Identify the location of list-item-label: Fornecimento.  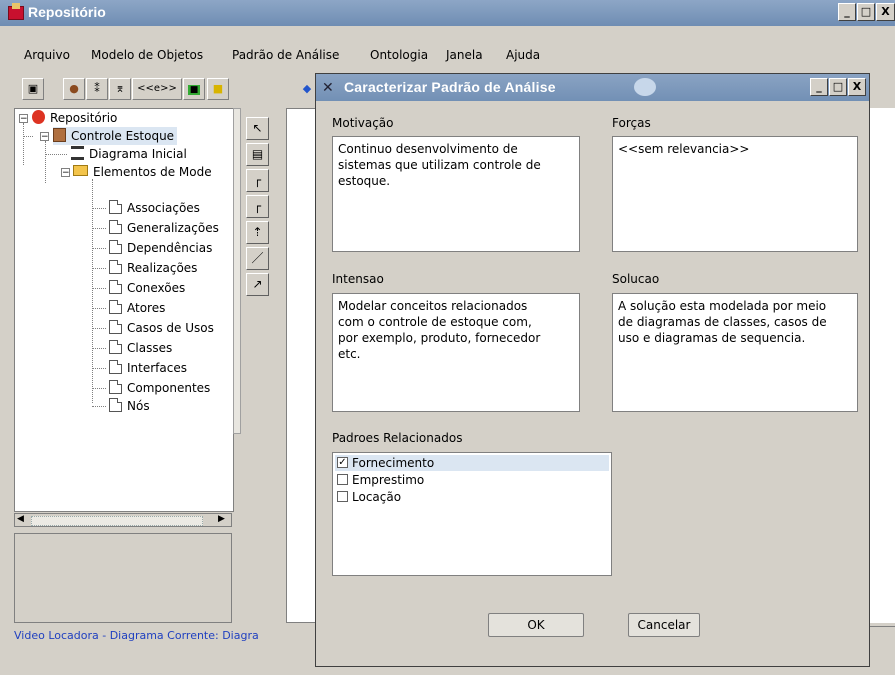
(393, 463).